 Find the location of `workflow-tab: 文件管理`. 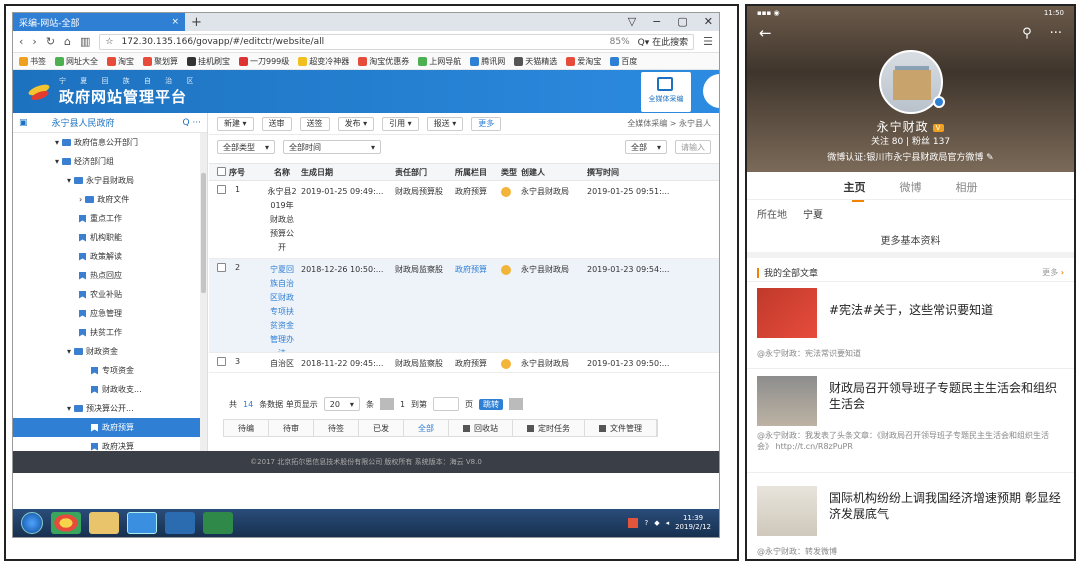

workflow-tab: 文件管理 is located at coordinates (621, 428).